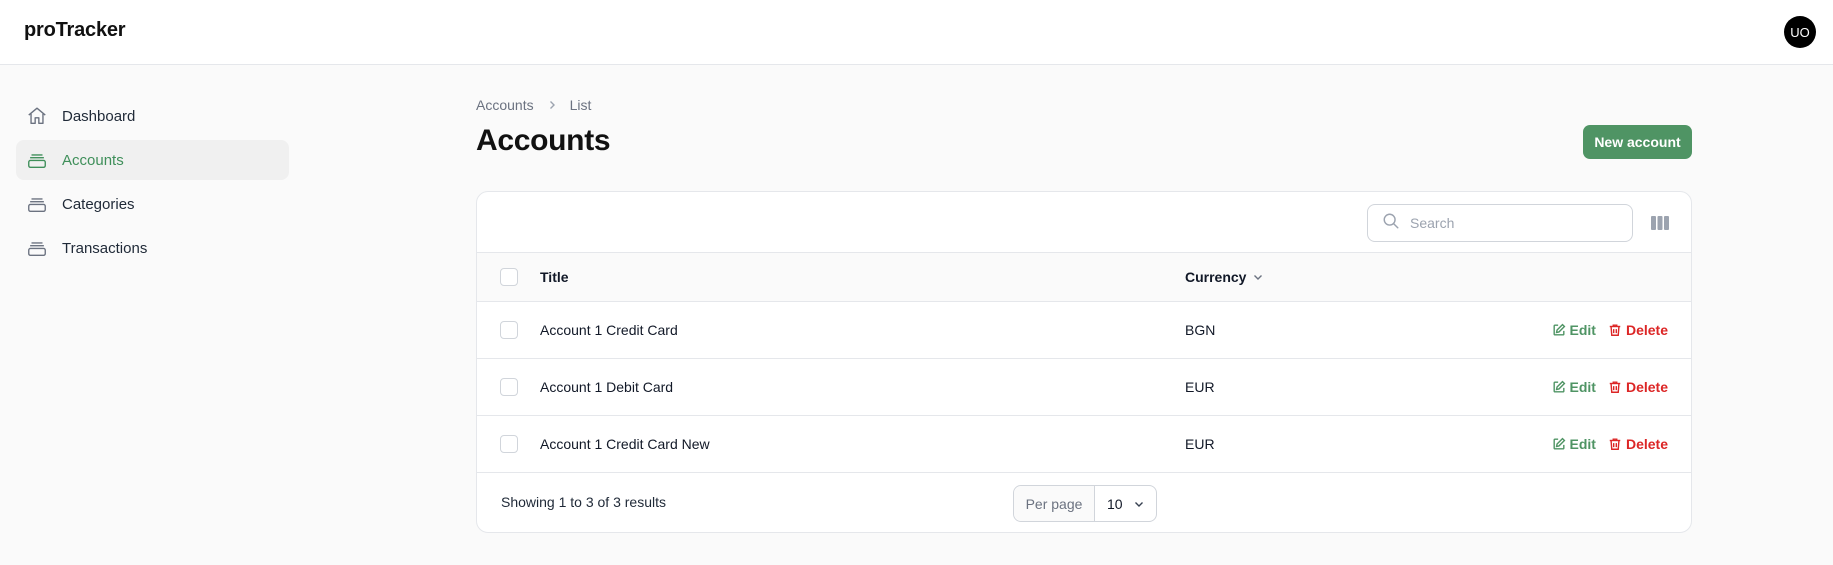 Image resolution: width=1833 pixels, height=565 pixels. What do you see at coordinates (1084, 222) in the screenshot?
I see `table-toolbar` at bounding box center [1084, 222].